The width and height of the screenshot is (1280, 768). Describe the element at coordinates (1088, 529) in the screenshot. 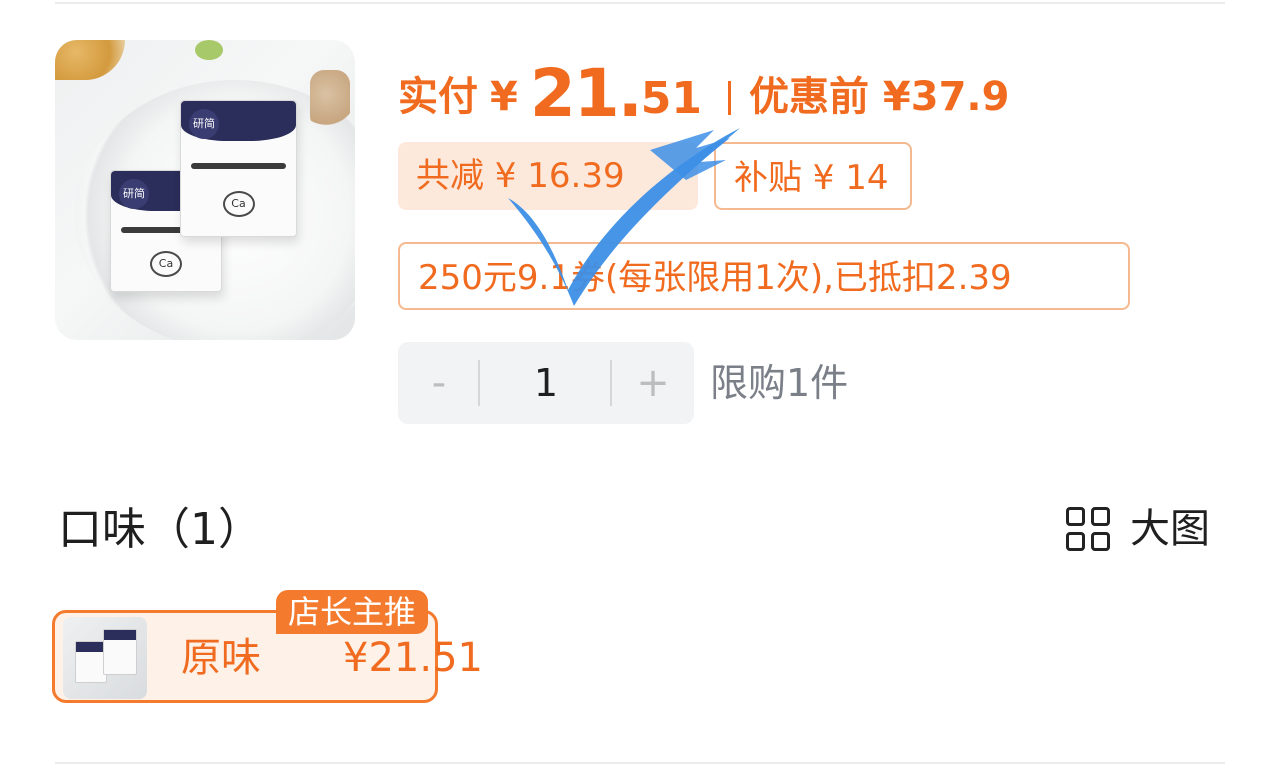

I see `grid-icon` at that location.